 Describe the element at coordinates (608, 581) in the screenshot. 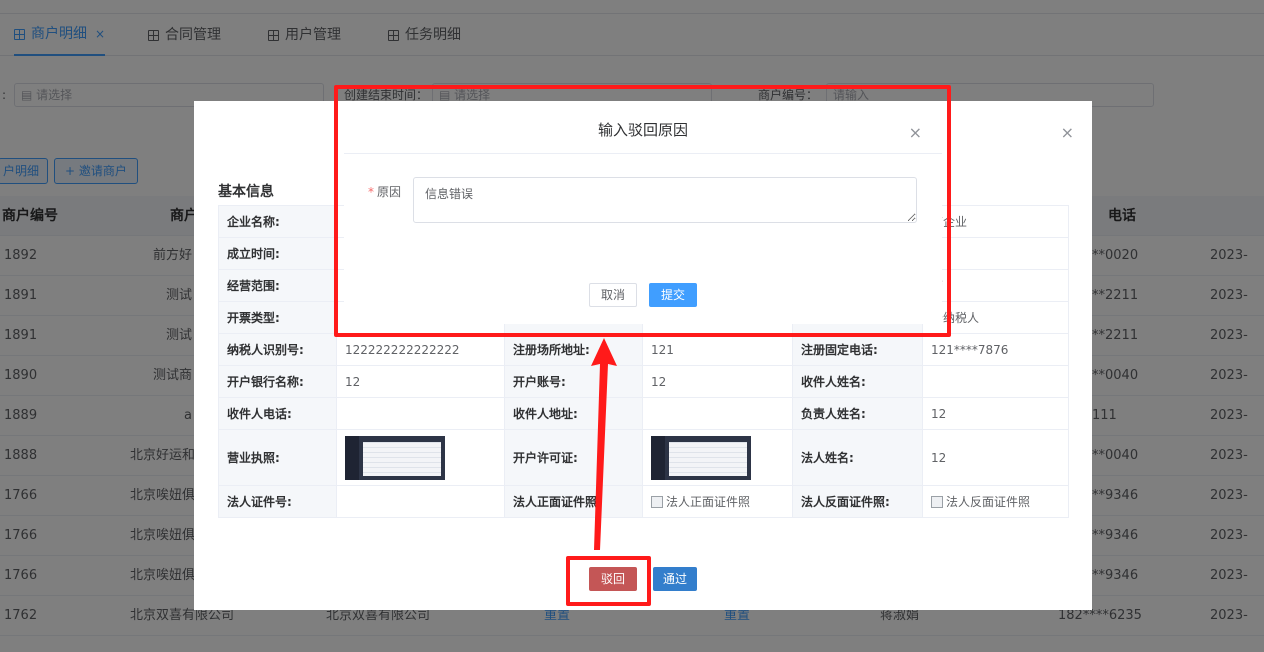

I see `annotation-highlight-reject-button` at that location.